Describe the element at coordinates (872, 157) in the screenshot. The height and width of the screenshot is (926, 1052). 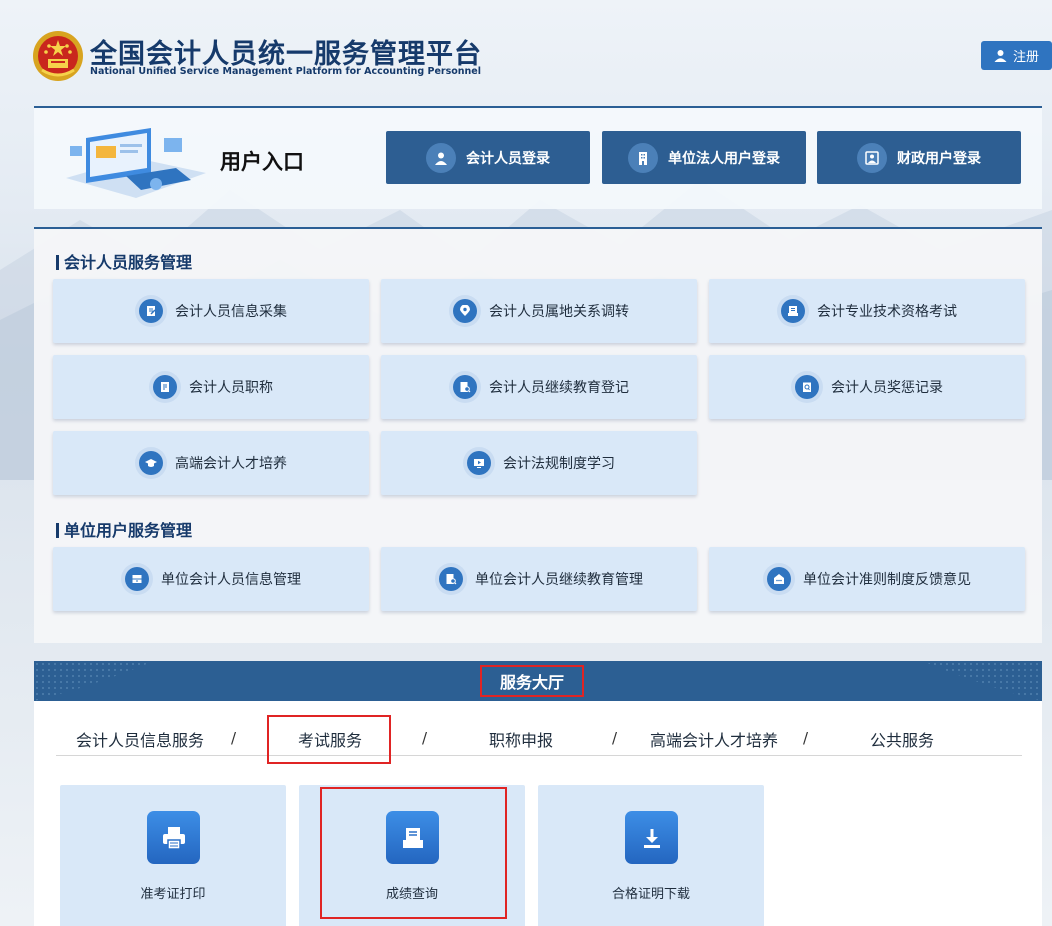
I see `portrait-icon` at that location.